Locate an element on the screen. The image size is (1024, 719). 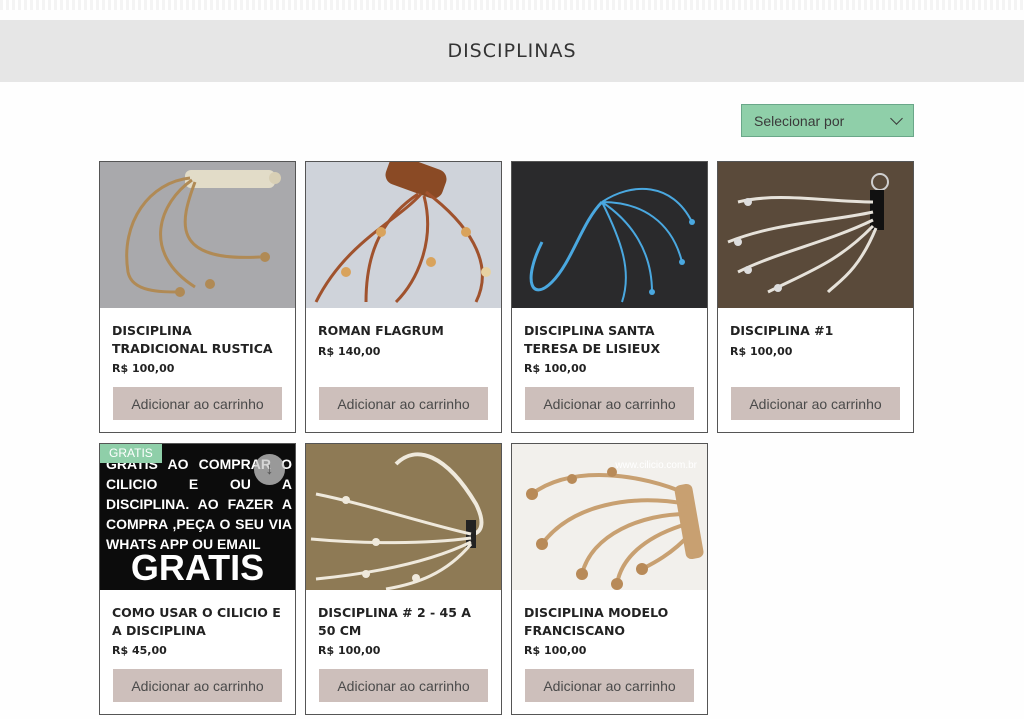
chevron-down-icon is located at coordinates (896, 118).